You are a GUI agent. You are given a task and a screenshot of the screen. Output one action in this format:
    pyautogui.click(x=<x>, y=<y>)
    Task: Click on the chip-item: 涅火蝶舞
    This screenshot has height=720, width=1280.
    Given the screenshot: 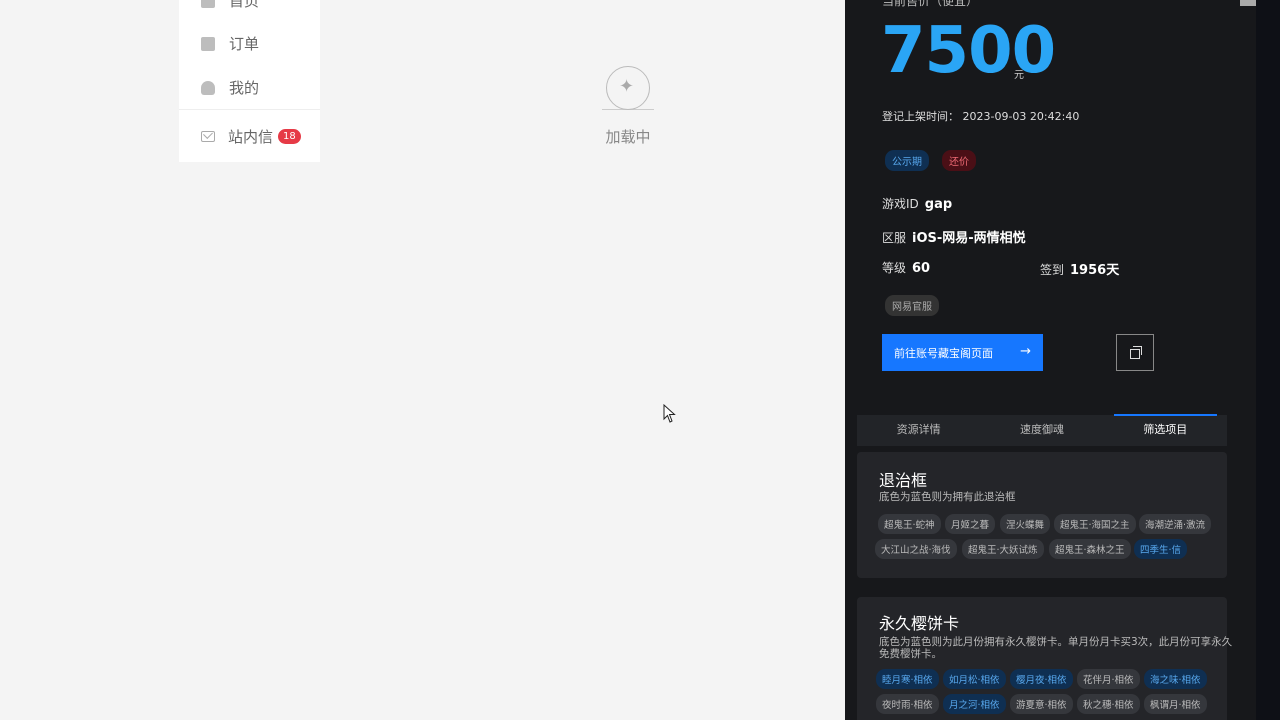 What is the action you would take?
    pyautogui.click(x=1025, y=524)
    